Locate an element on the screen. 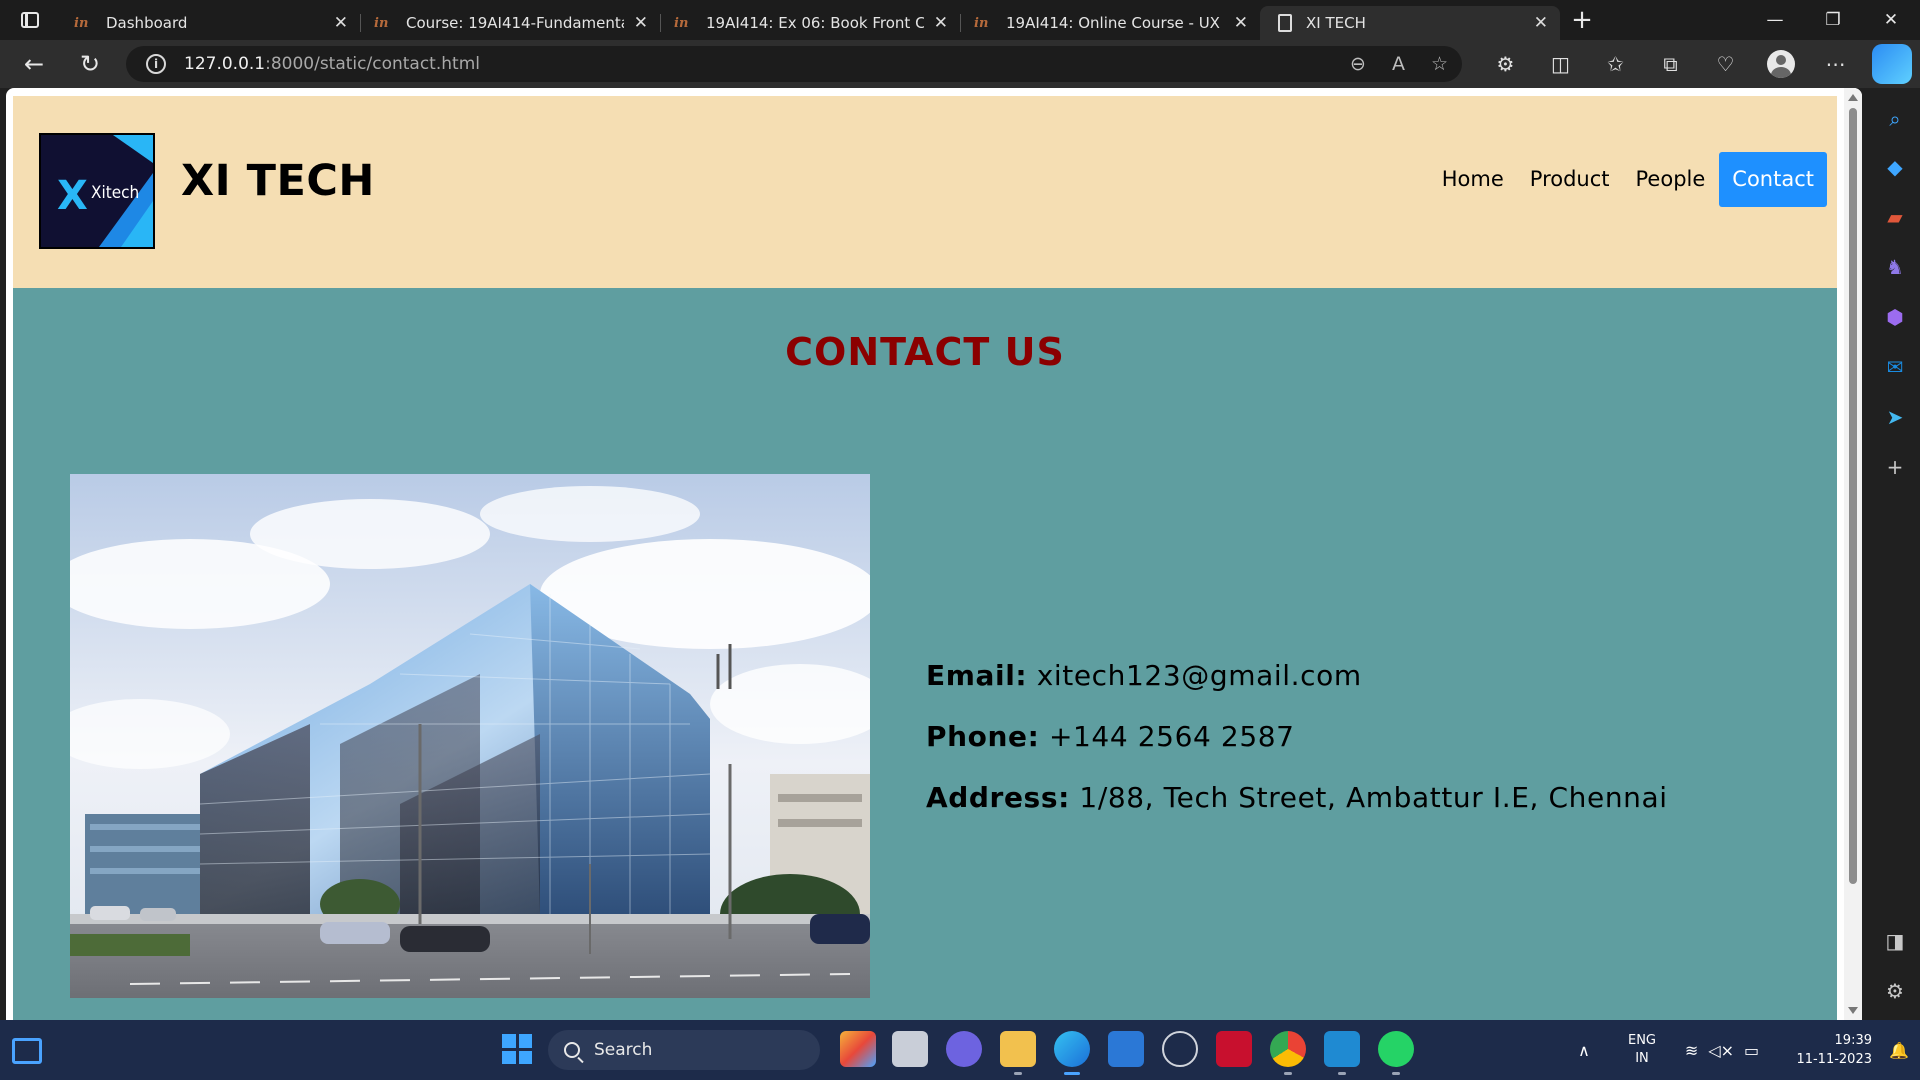 The height and width of the screenshot is (1080, 1920). search-icon is located at coordinates (572, 1050).